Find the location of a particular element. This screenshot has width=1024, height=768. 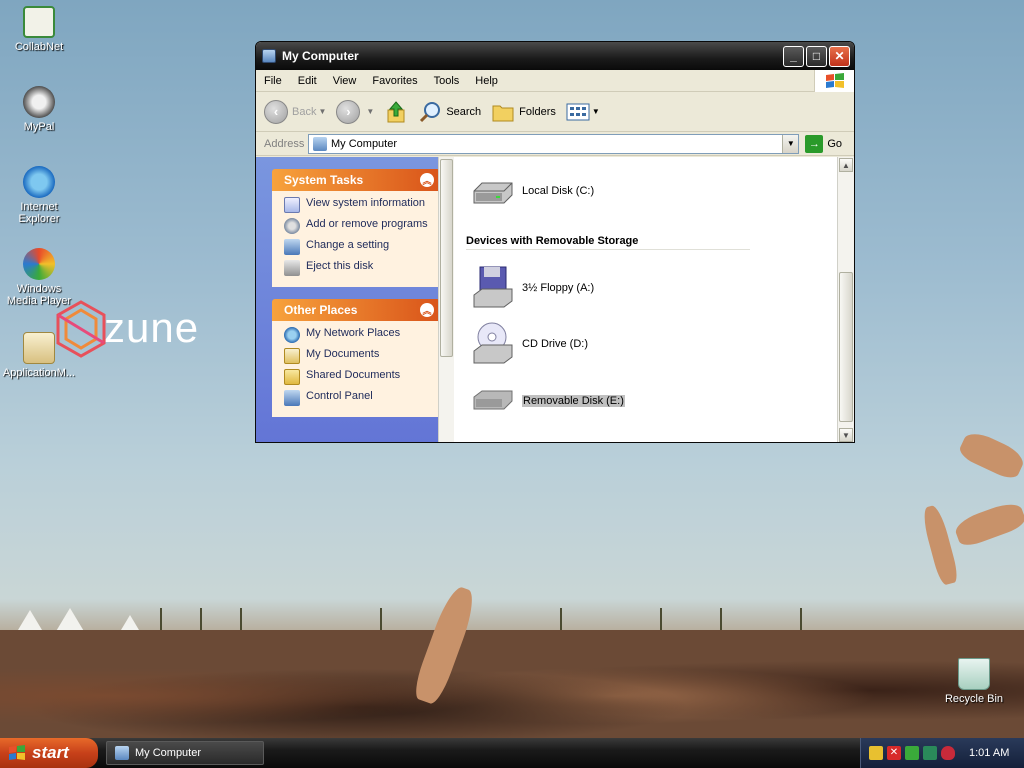

minimize-button: _ is located at coordinates (793, 56).